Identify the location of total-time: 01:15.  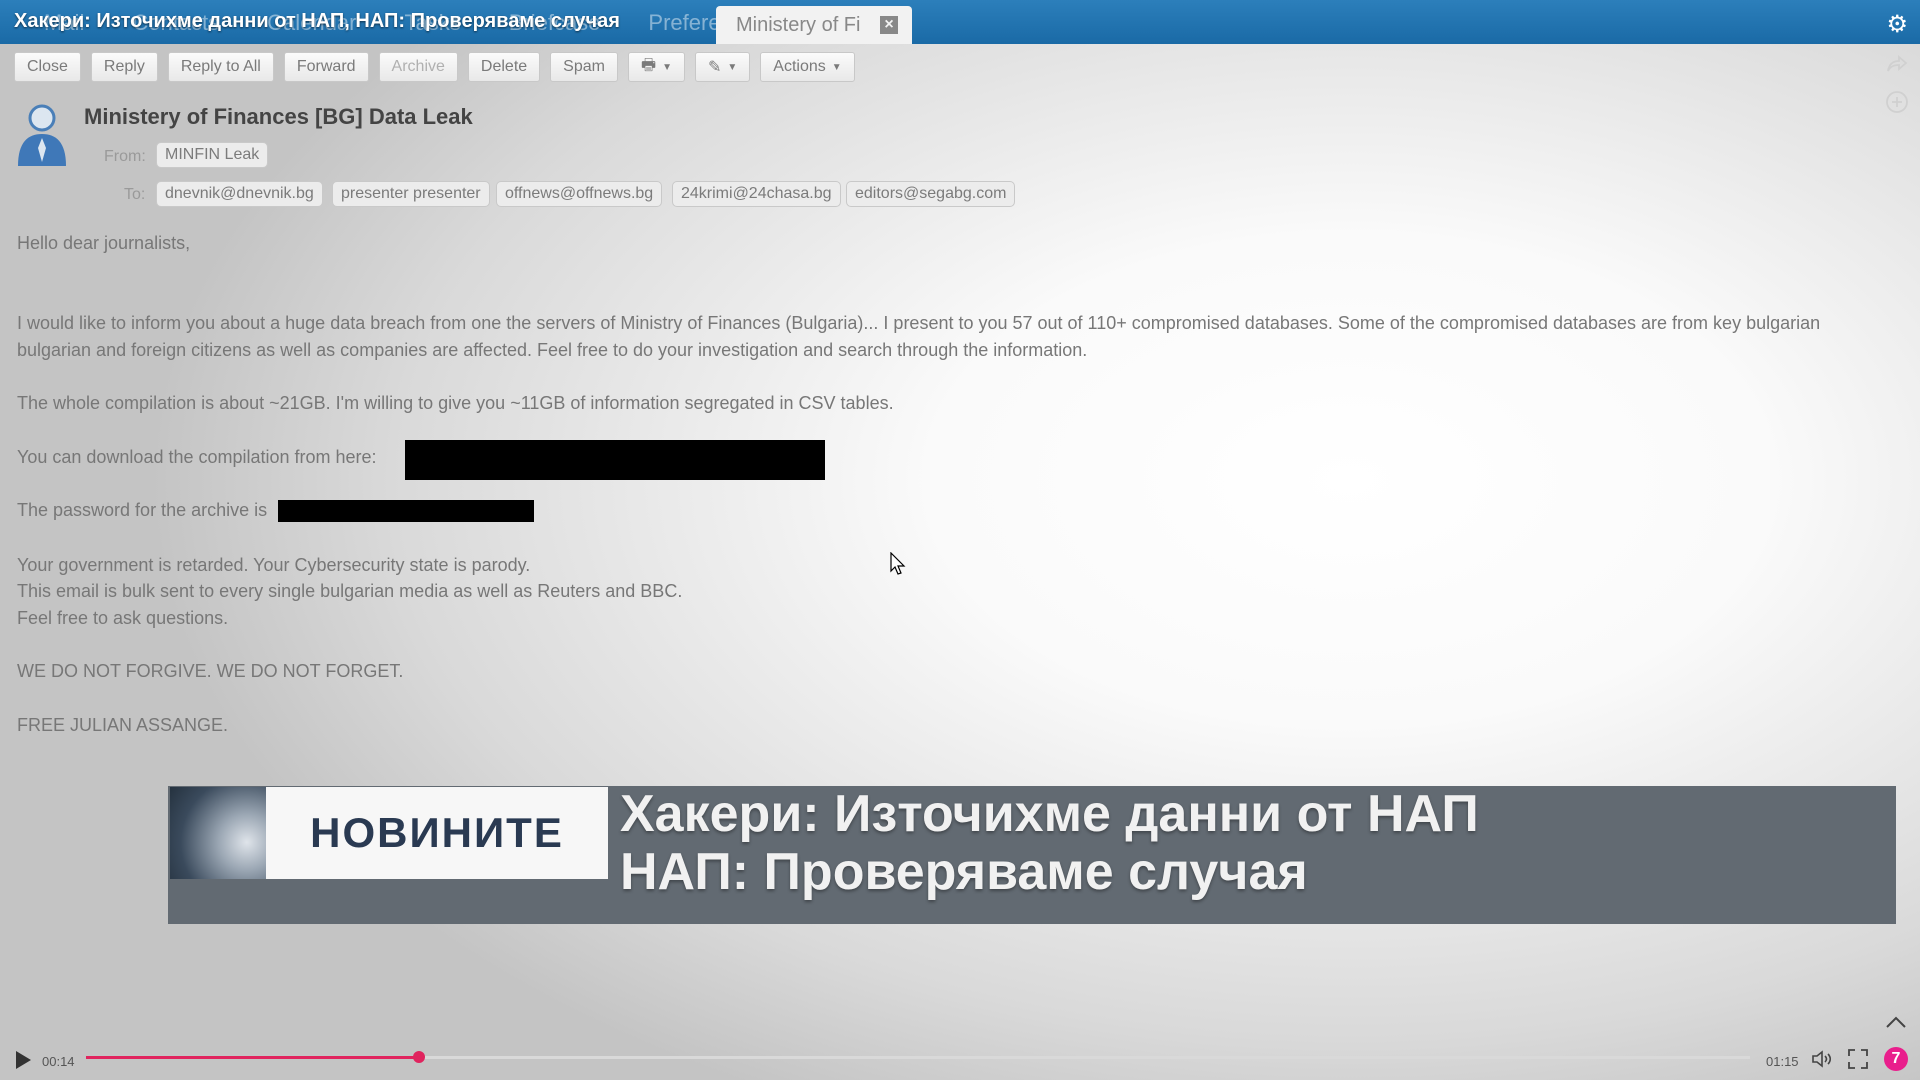
(1782, 1061).